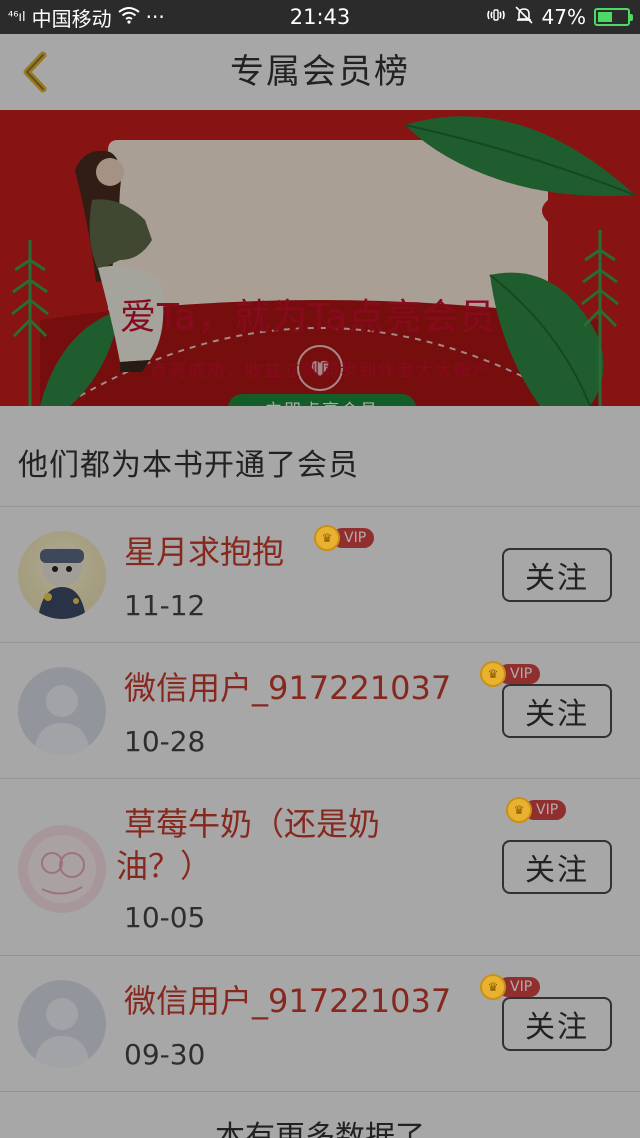 This screenshot has height=1138, width=640. I want to click on member-name: 星月求抱抱, so click(204, 552).